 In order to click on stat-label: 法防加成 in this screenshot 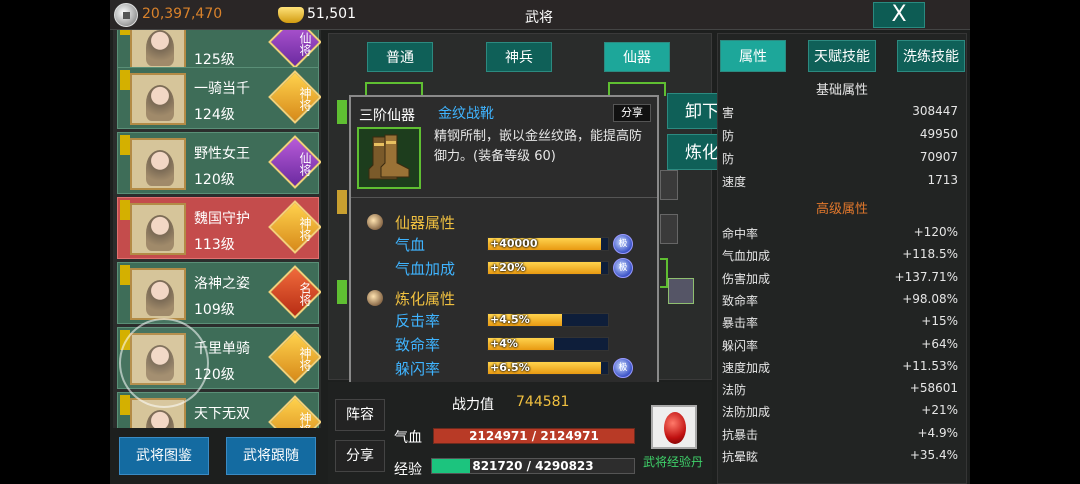, I will do `click(746, 412)`.